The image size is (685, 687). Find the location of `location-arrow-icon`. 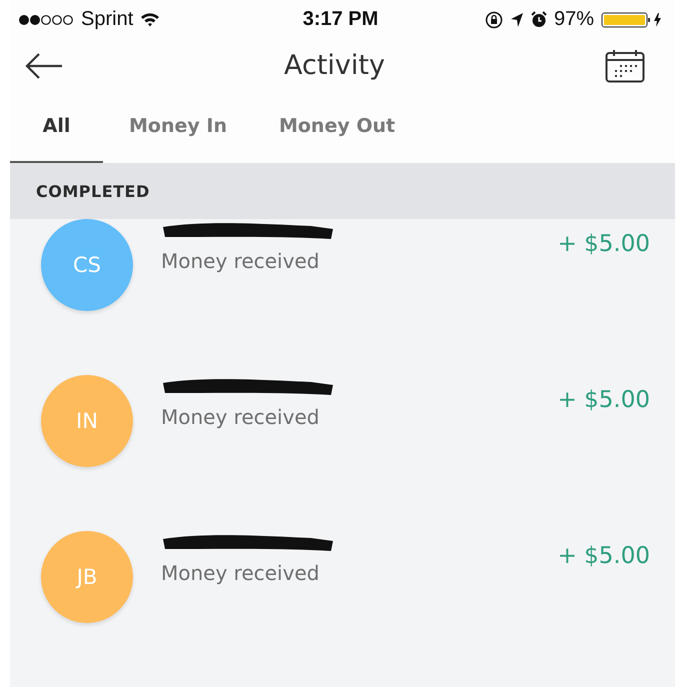

location-arrow-icon is located at coordinates (517, 20).